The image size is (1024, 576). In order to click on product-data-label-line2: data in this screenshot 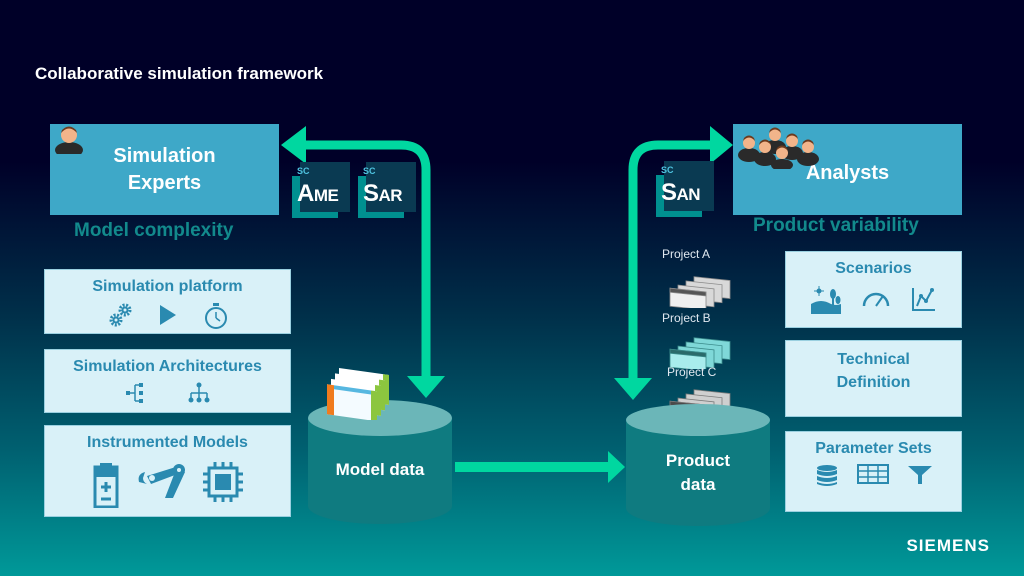, I will do `click(698, 484)`.